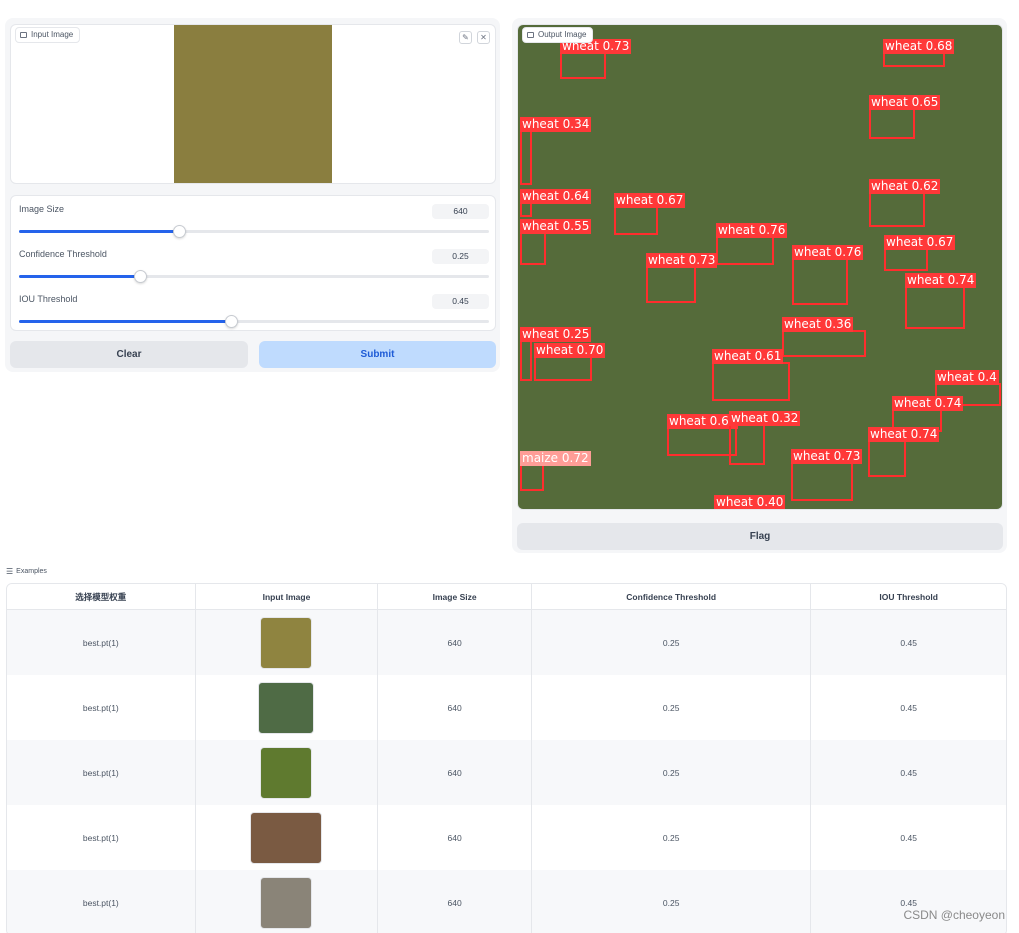  What do you see at coordinates (52, 34) in the screenshot?
I see `input-image-label-text: Input Image` at bounding box center [52, 34].